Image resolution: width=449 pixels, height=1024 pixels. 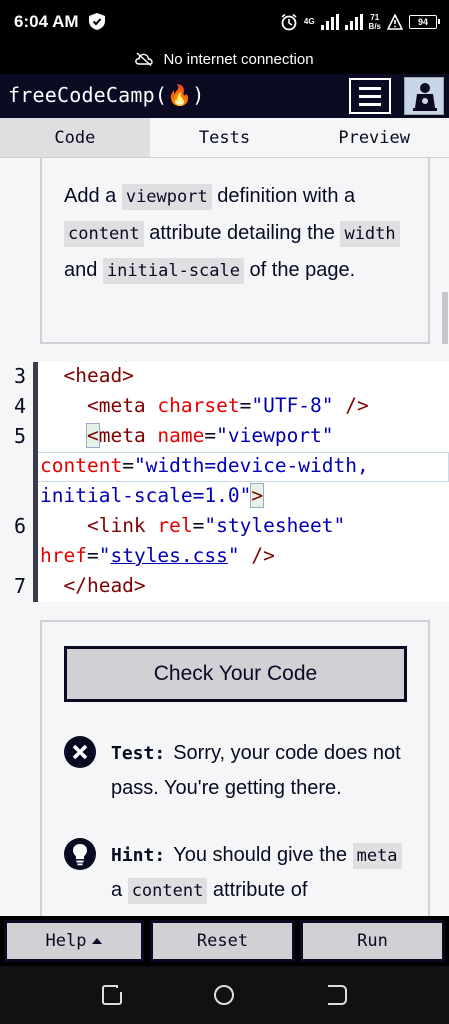 What do you see at coordinates (289, 22) in the screenshot?
I see `alarm-icon` at bounding box center [289, 22].